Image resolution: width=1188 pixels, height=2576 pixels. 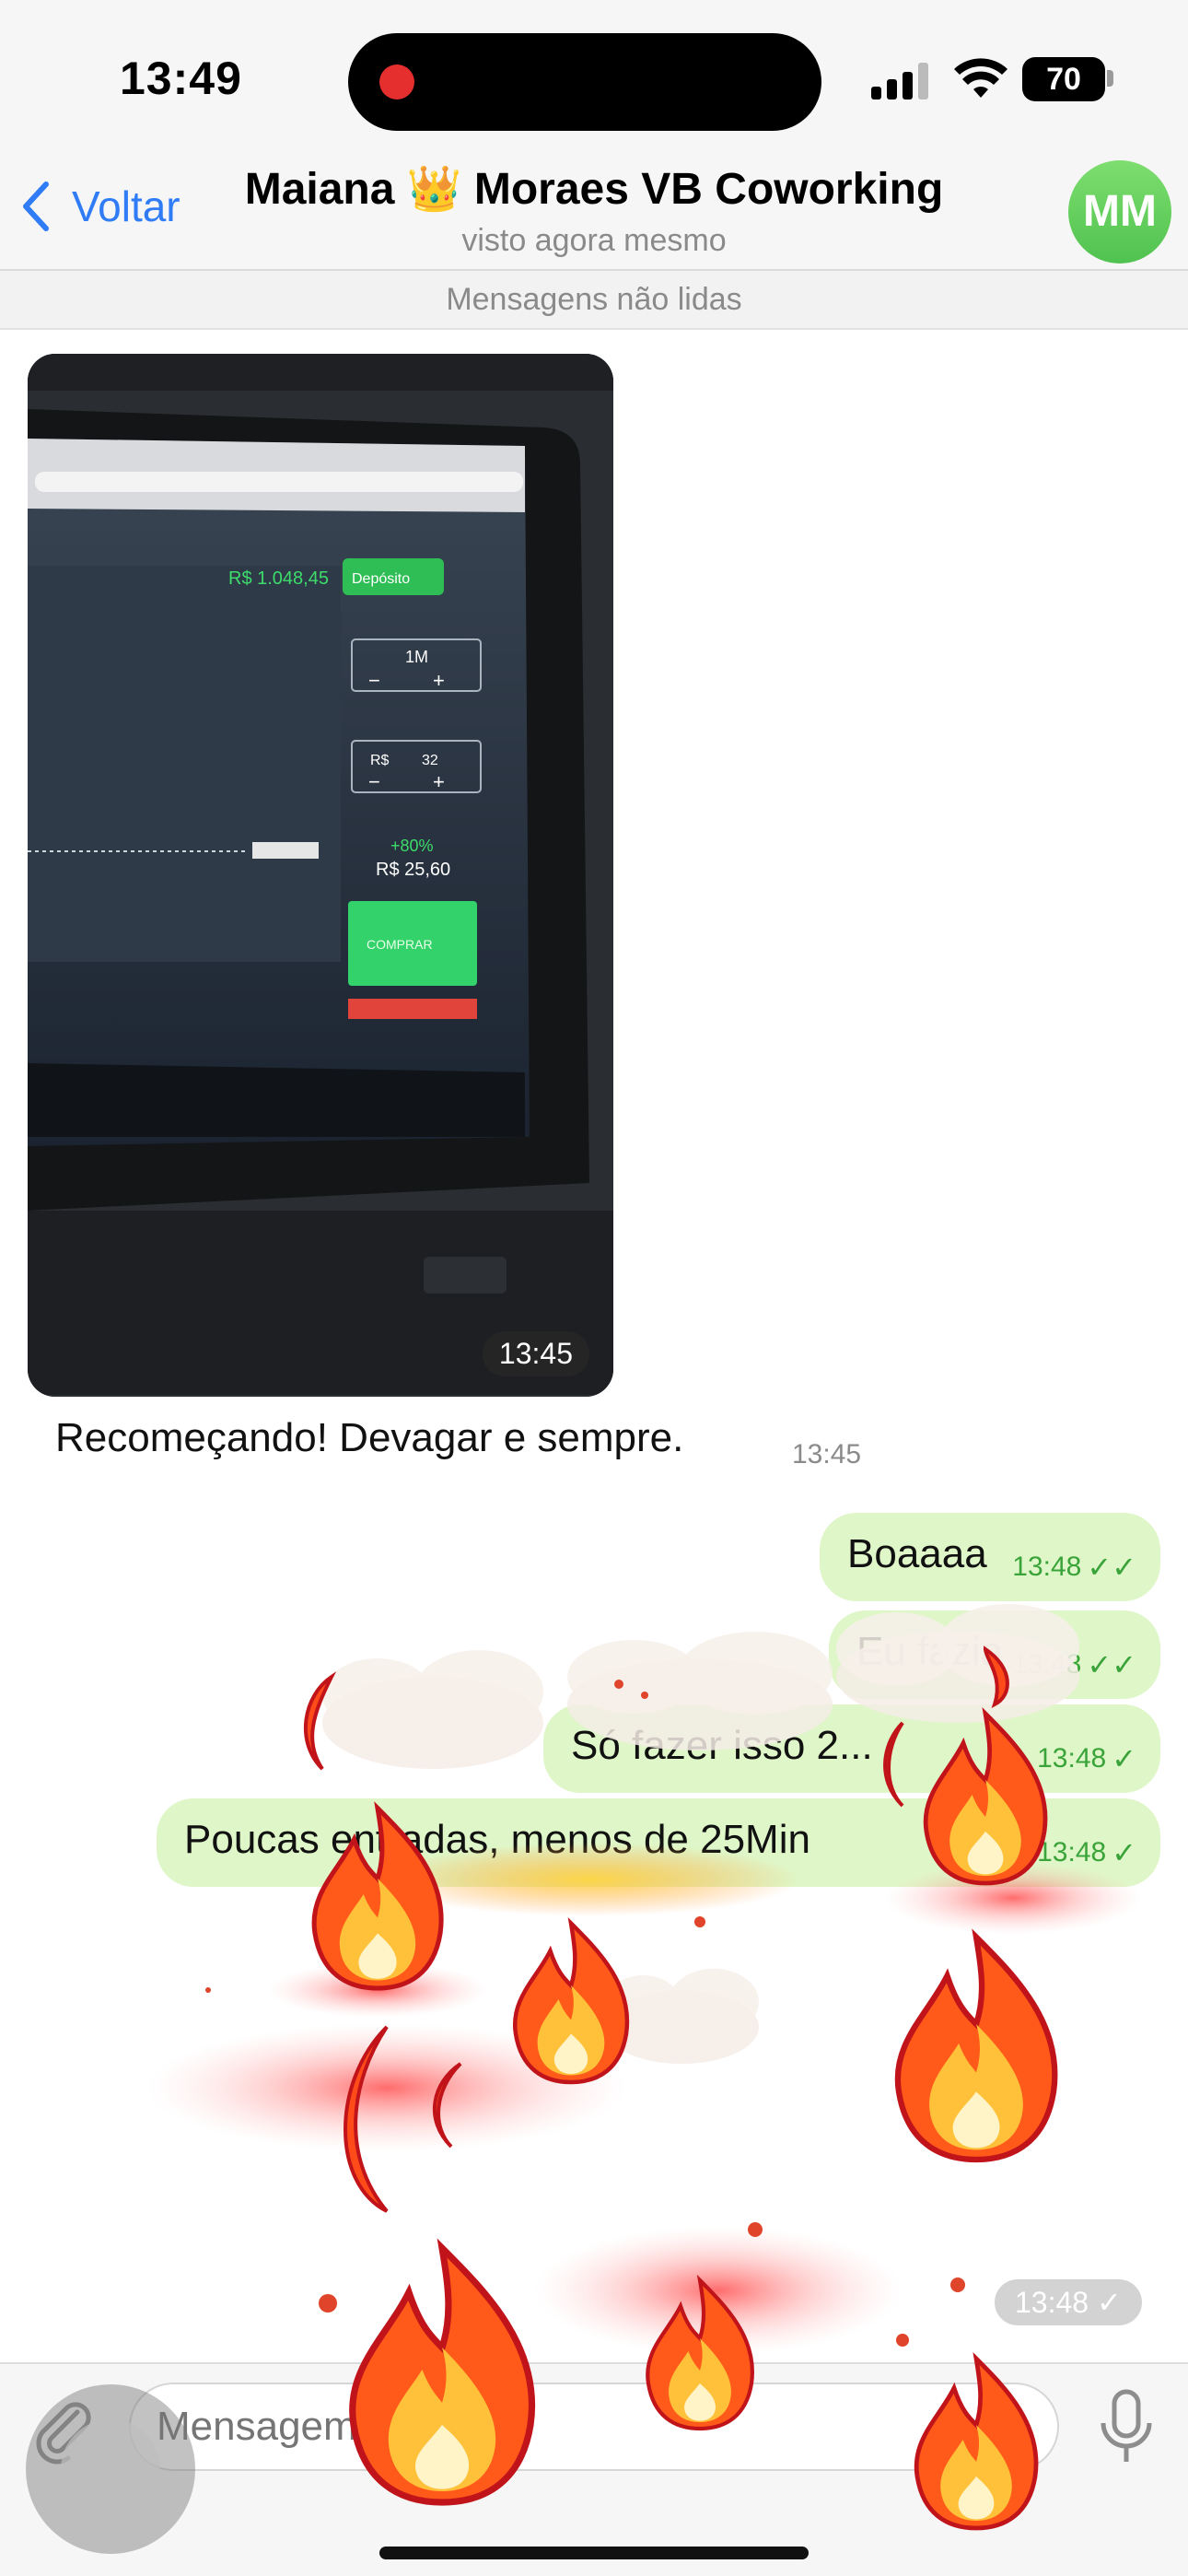 I want to click on outgoing-message: Eu fazia 13:48 ✓✓, so click(x=995, y=1654).